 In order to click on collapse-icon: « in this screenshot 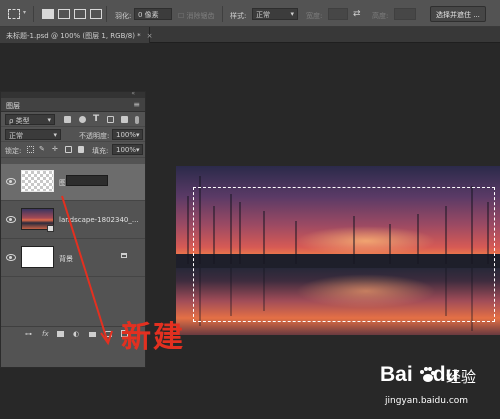, I will do `click(133, 93)`.